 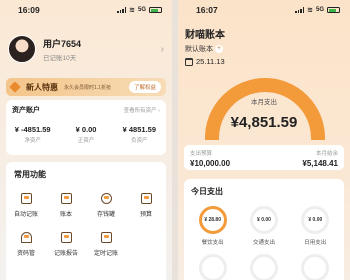 I want to click on today-title: 今日支出, so click(x=207, y=191).